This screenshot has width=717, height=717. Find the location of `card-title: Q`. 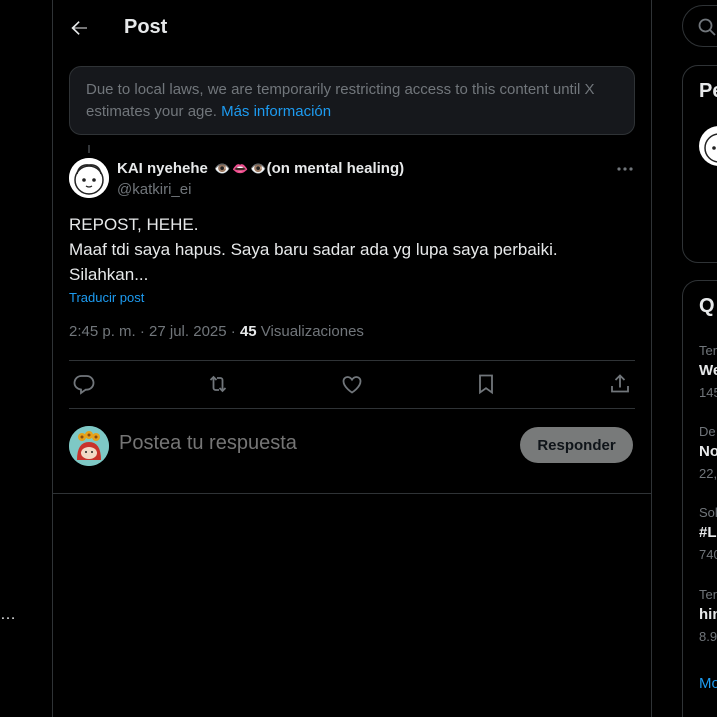

card-title: Q is located at coordinates (707, 306).